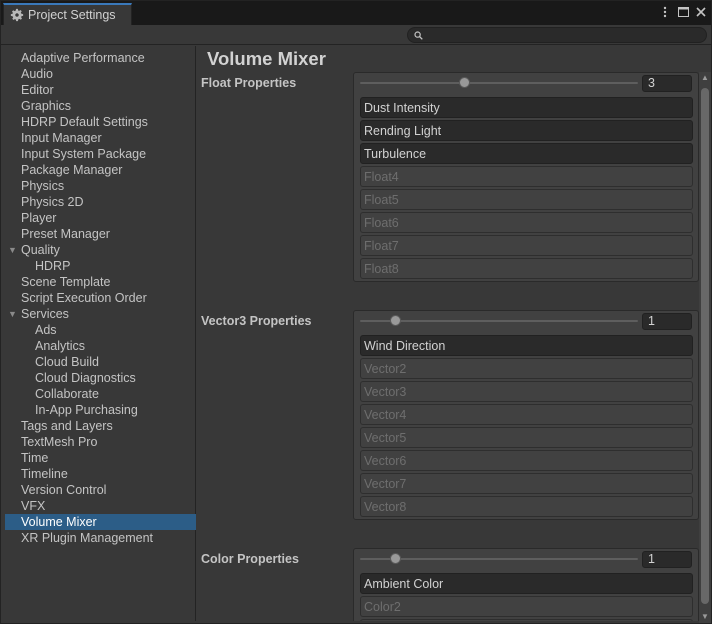 This screenshot has width=712, height=624. What do you see at coordinates (249, 83) in the screenshot?
I see `float-properties-label: Float Properties` at bounding box center [249, 83].